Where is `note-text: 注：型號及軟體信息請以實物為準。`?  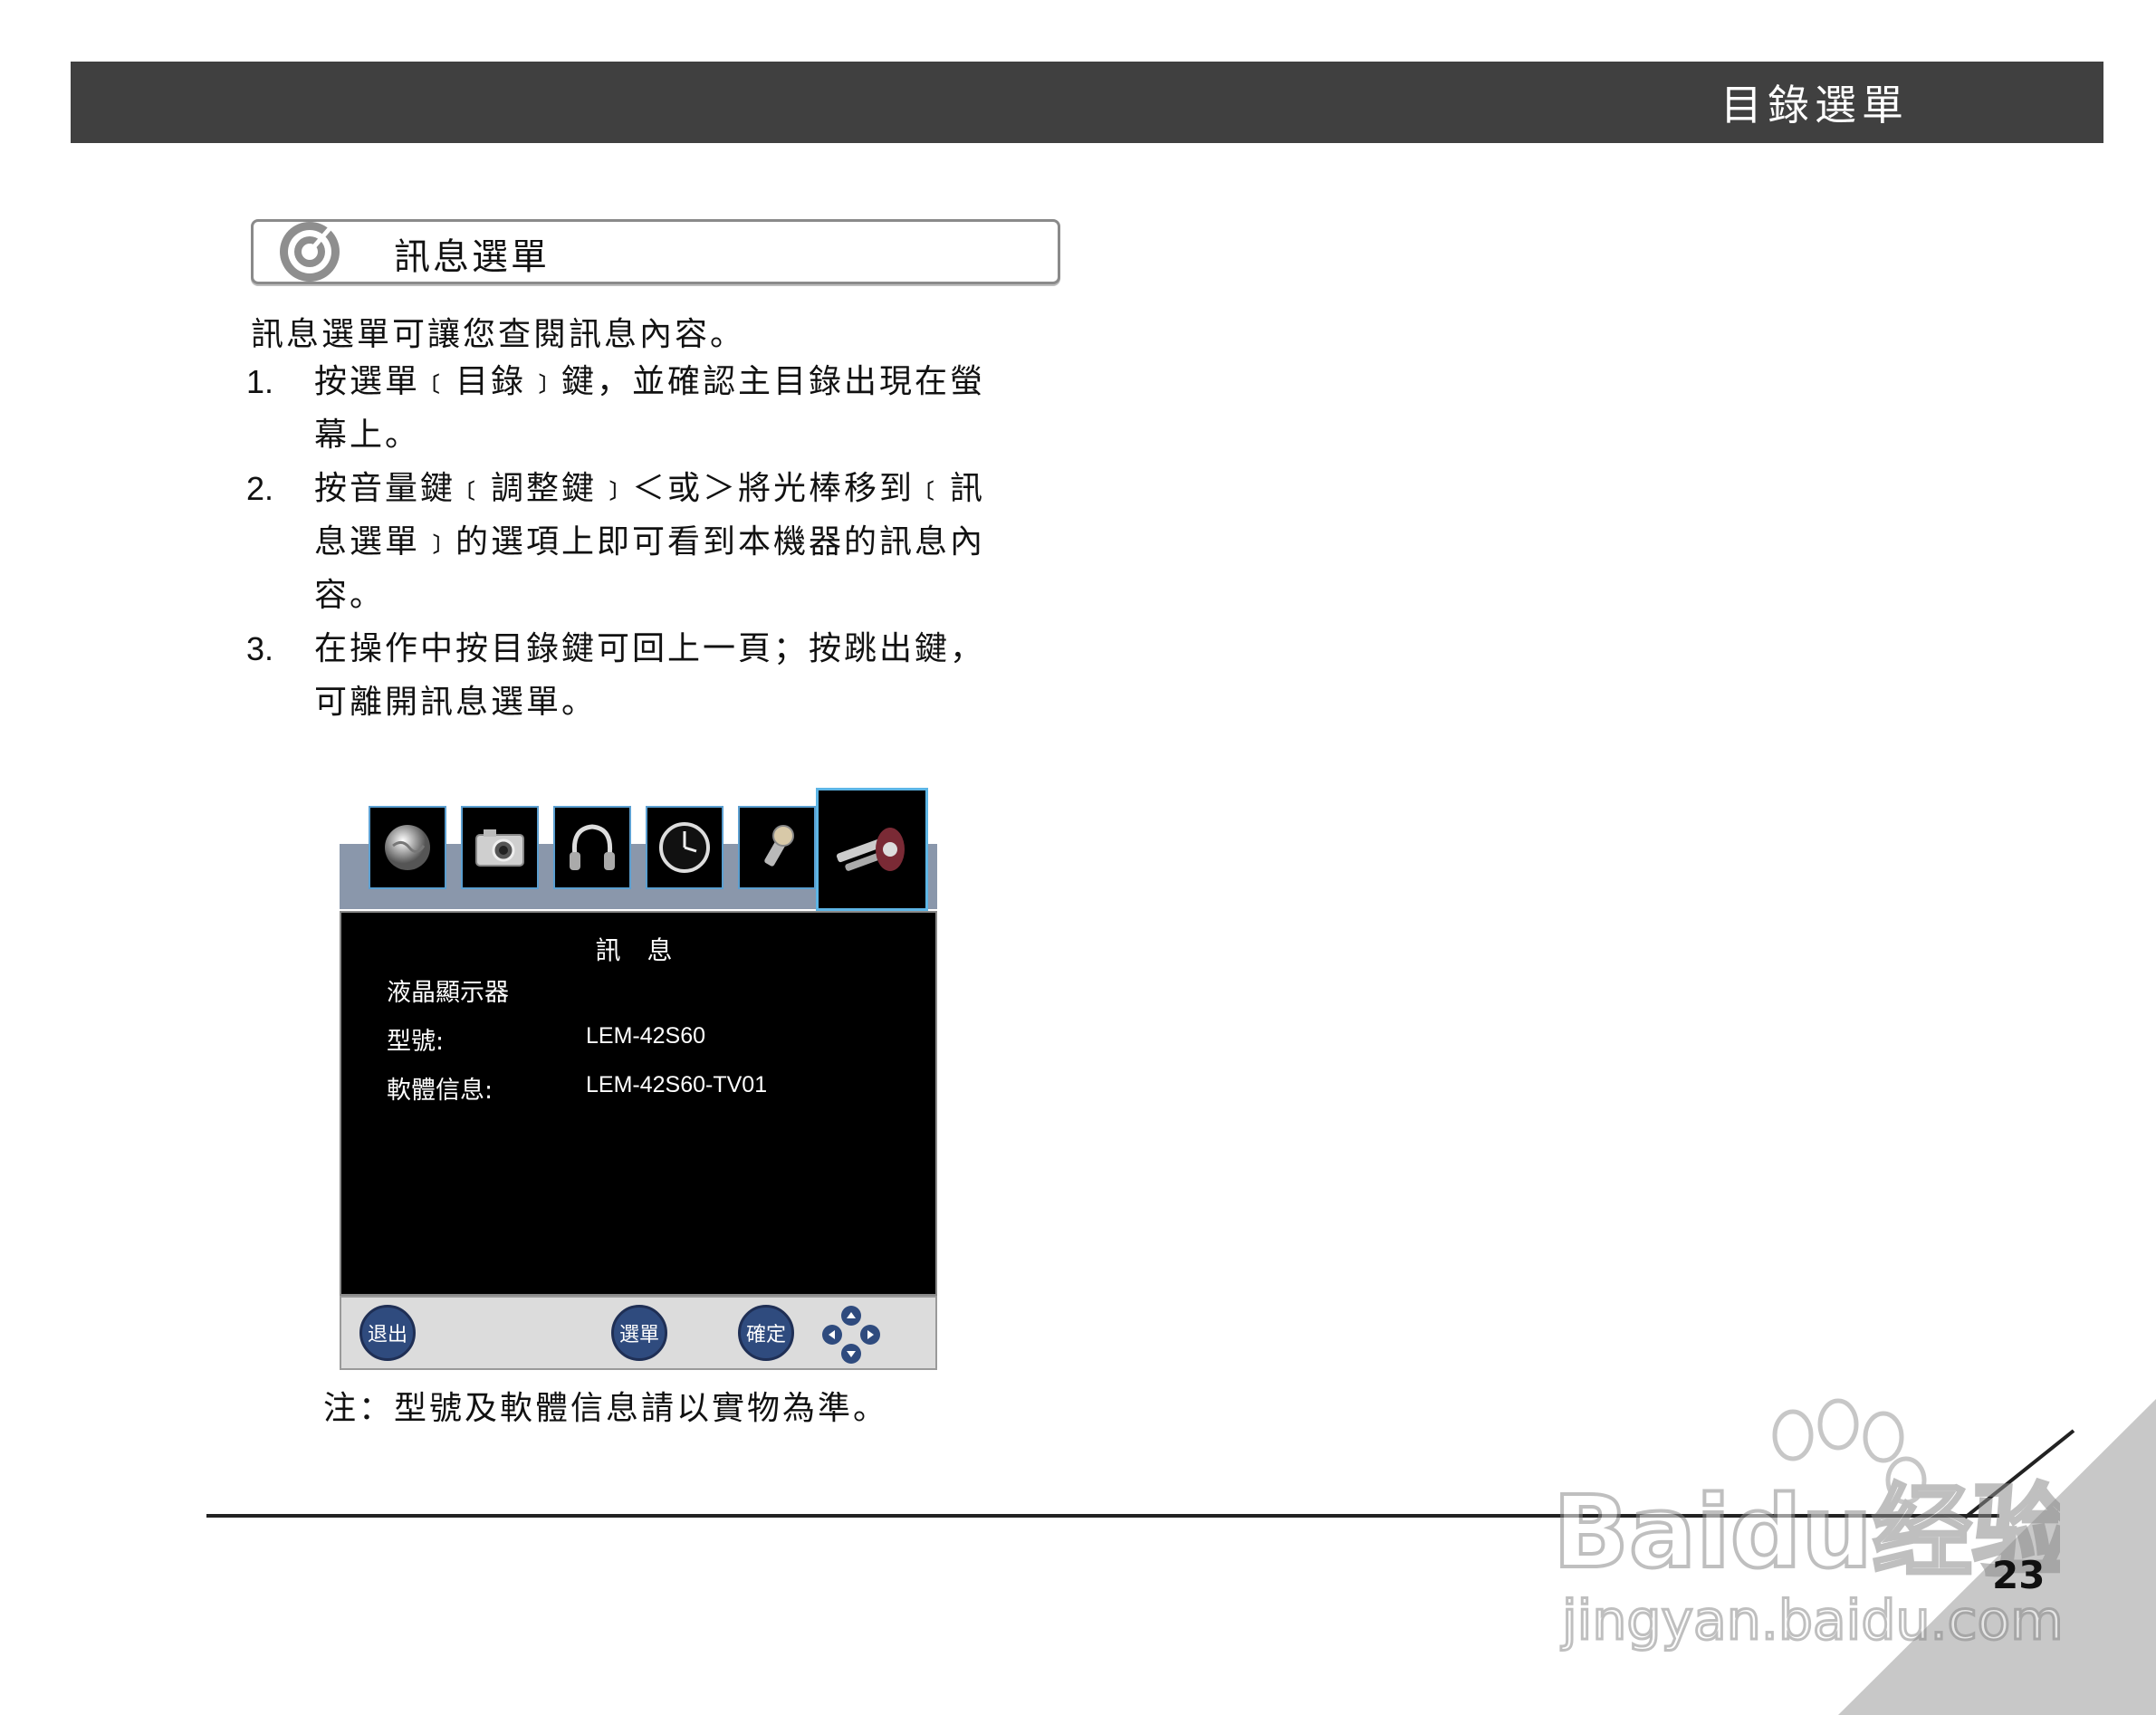 note-text: 注：型號及軟體信息請以實物為準。 is located at coordinates (606, 1409).